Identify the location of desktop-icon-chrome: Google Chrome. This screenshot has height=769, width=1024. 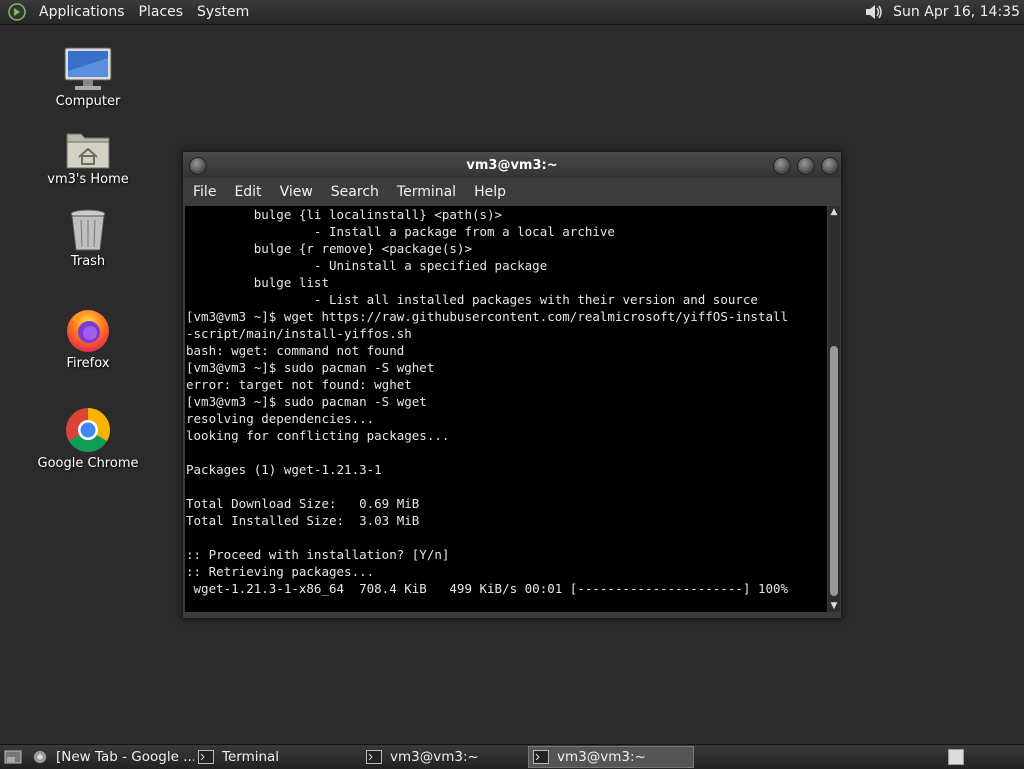
(88, 438).